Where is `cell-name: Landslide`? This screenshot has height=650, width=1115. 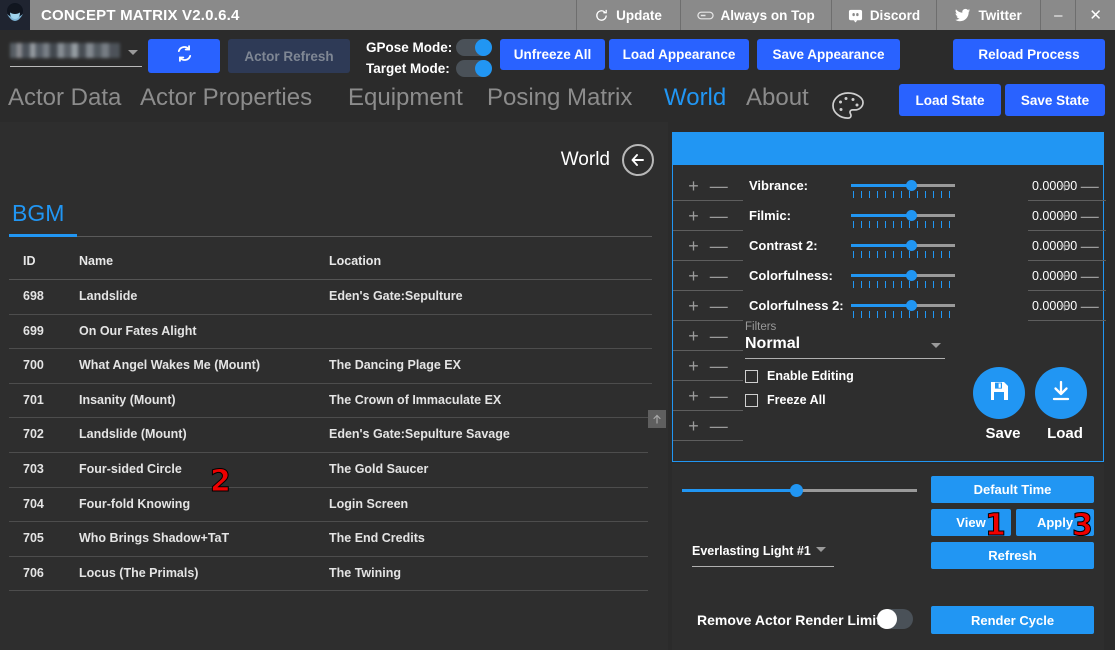
cell-name: Landslide is located at coordinates (108, 296).